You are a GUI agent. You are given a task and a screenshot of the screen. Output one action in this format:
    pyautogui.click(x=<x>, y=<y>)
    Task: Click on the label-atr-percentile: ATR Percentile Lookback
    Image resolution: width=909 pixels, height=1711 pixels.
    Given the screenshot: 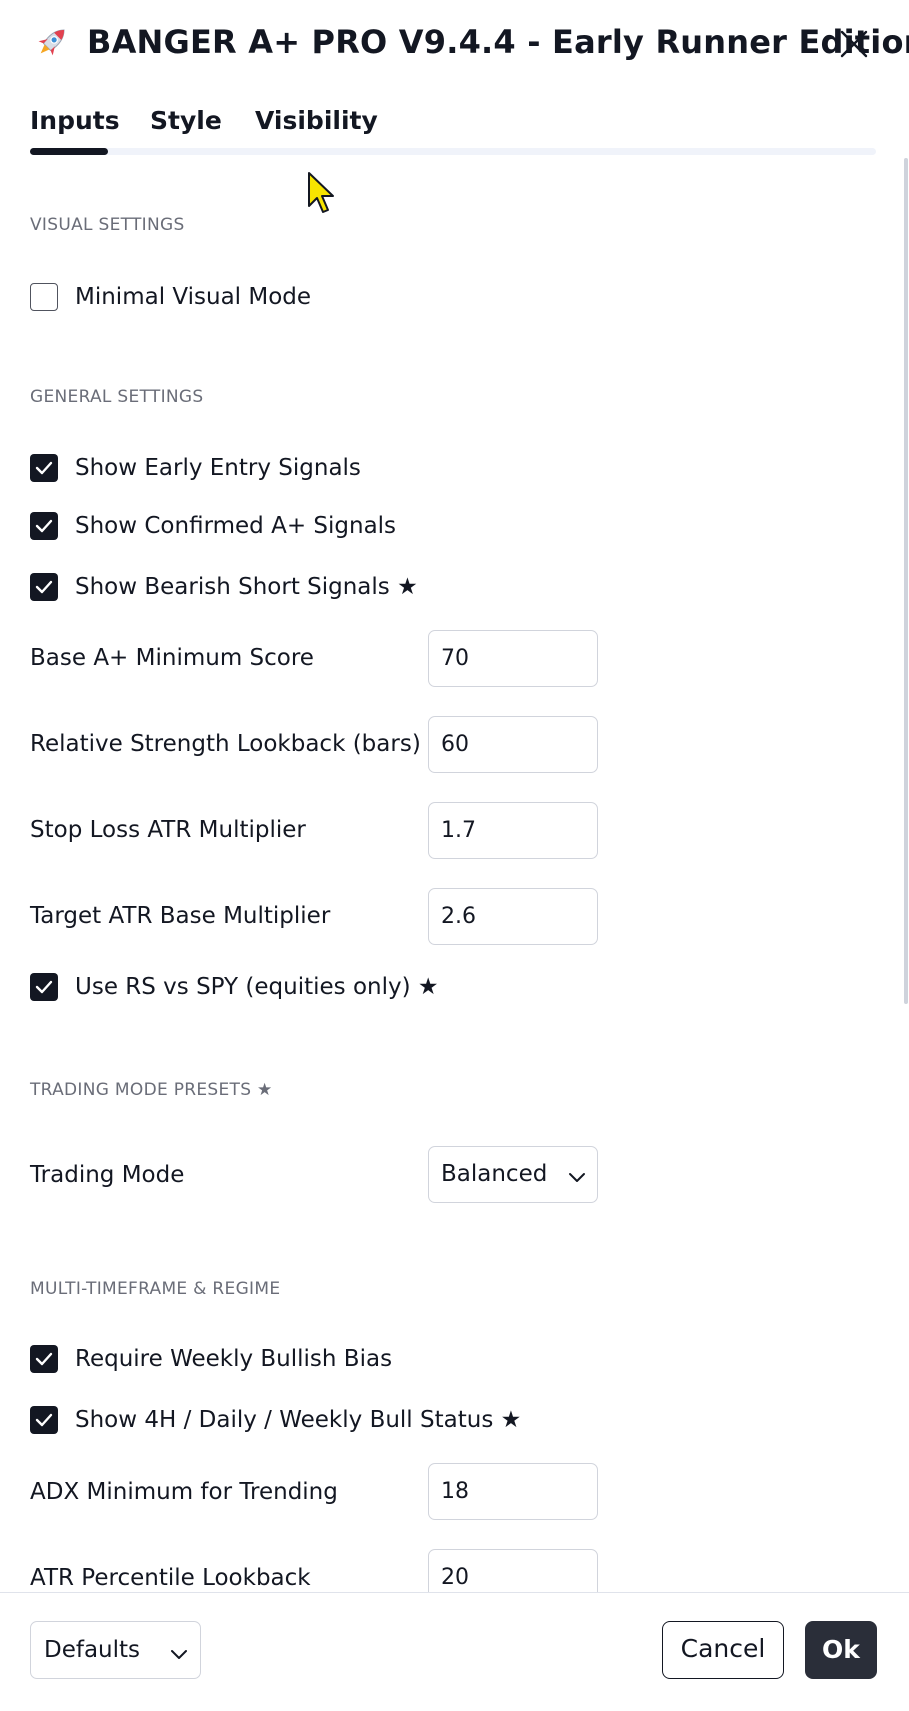 What is the action you would take?
    pyautogui.click(x=170, y=1578)
    